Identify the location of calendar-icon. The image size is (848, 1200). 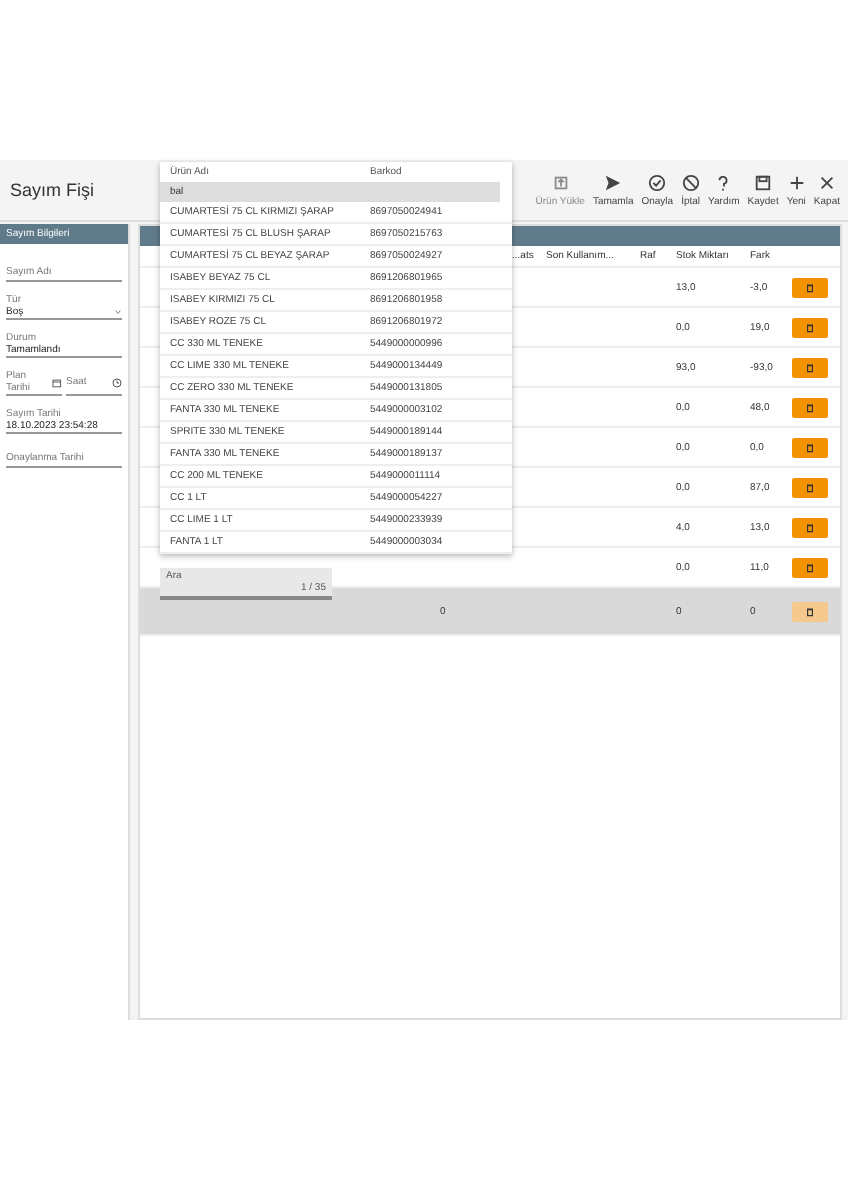
(57, 382).